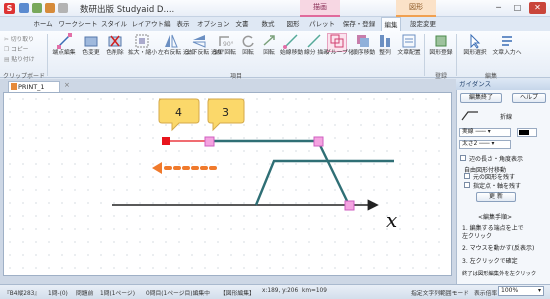 This screenshot has width=550, height=299. What do you see at coordinates (114, 24) in the screenshot?
I see `tab-style: スタイル` at bounding box center [114, 24].